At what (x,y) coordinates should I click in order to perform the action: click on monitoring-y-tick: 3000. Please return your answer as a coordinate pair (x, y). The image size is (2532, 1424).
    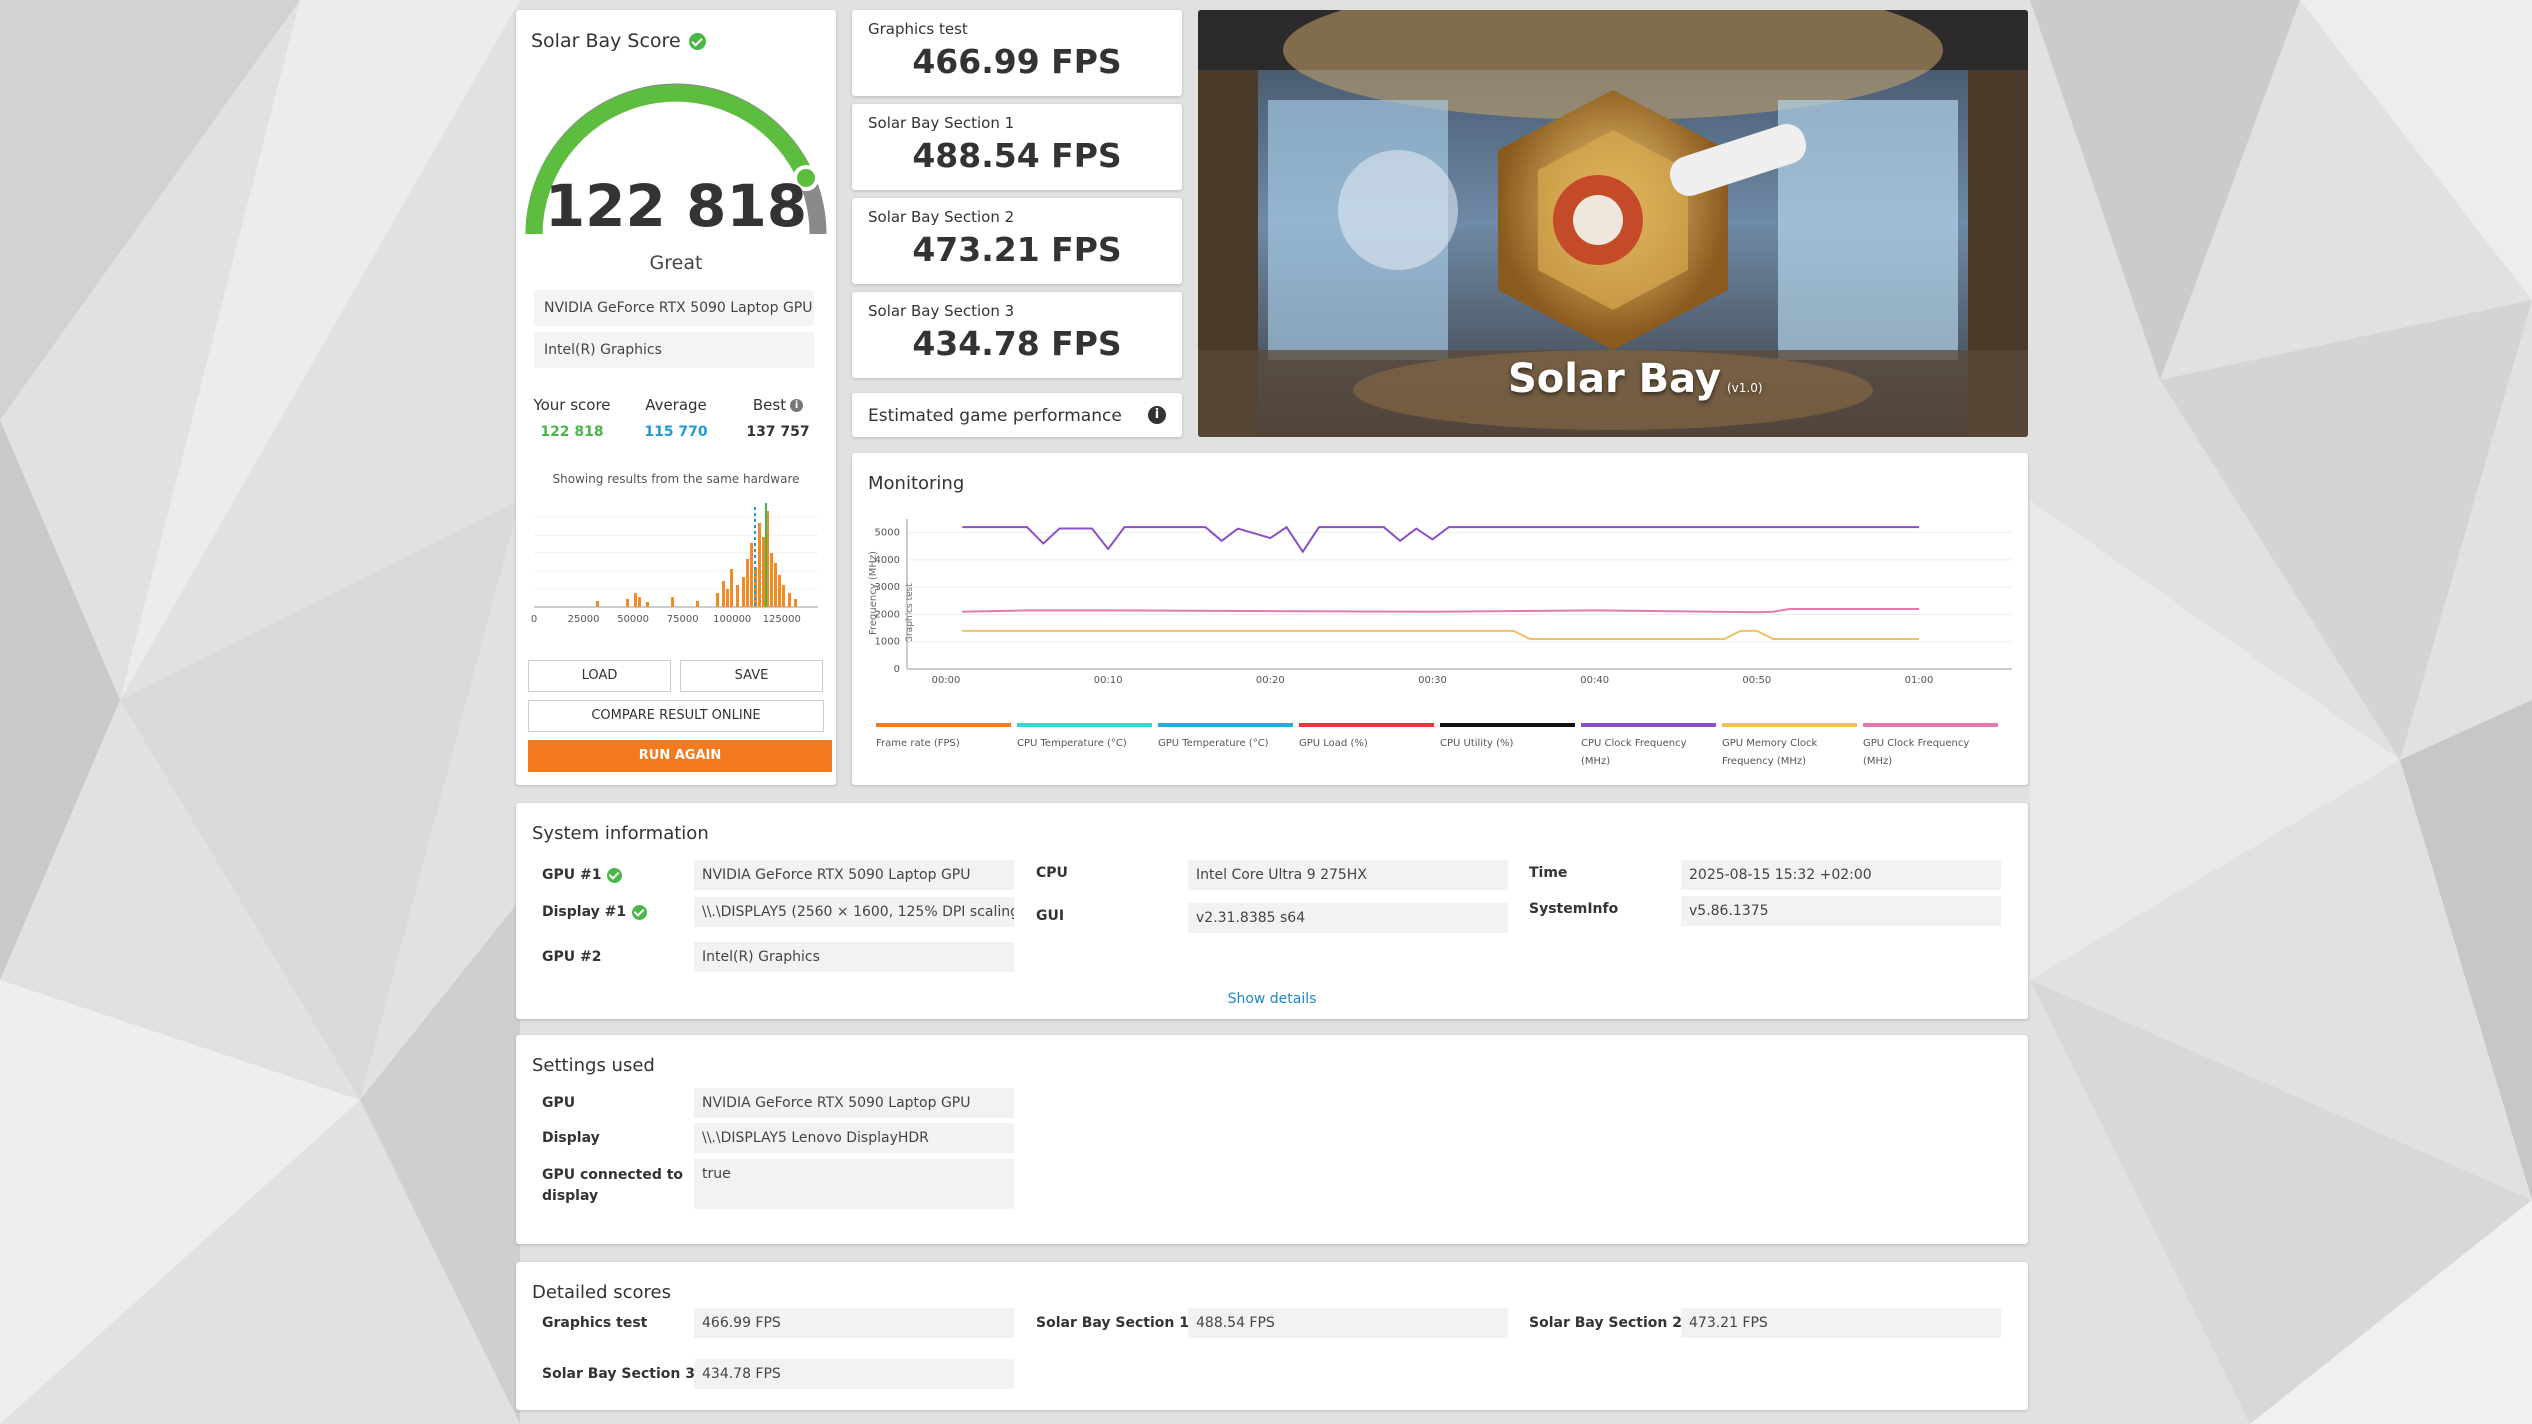
    Looking at the image, I should click on (887, 587).